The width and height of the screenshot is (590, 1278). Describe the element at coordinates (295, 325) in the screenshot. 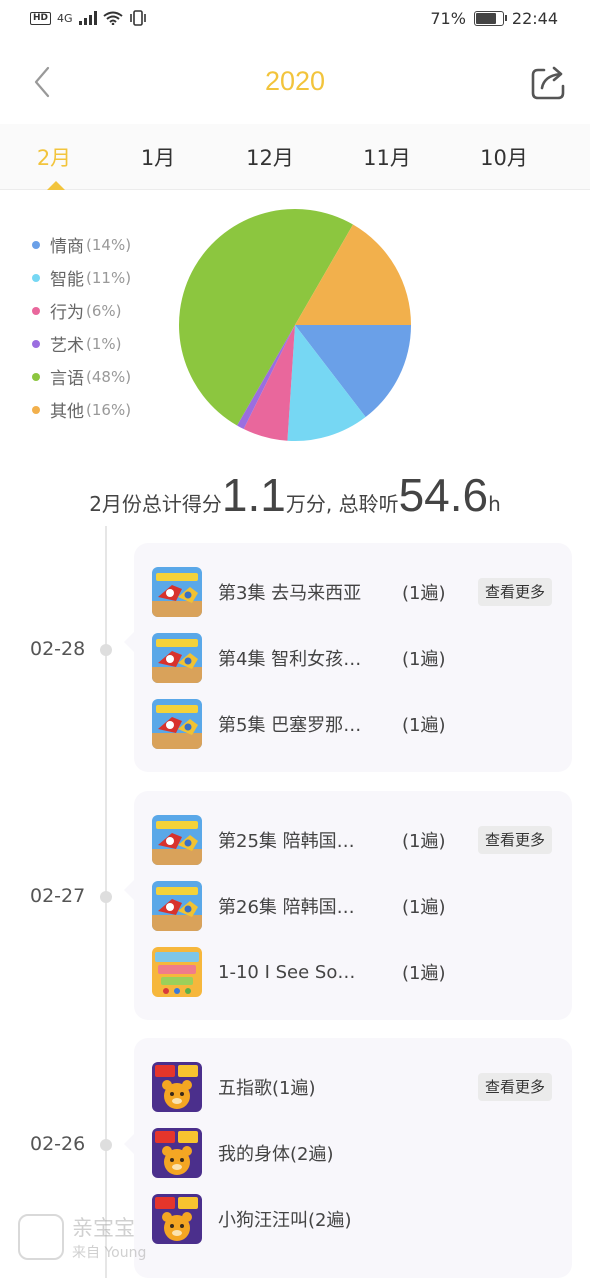

I see `category-pie-chart` at that location.